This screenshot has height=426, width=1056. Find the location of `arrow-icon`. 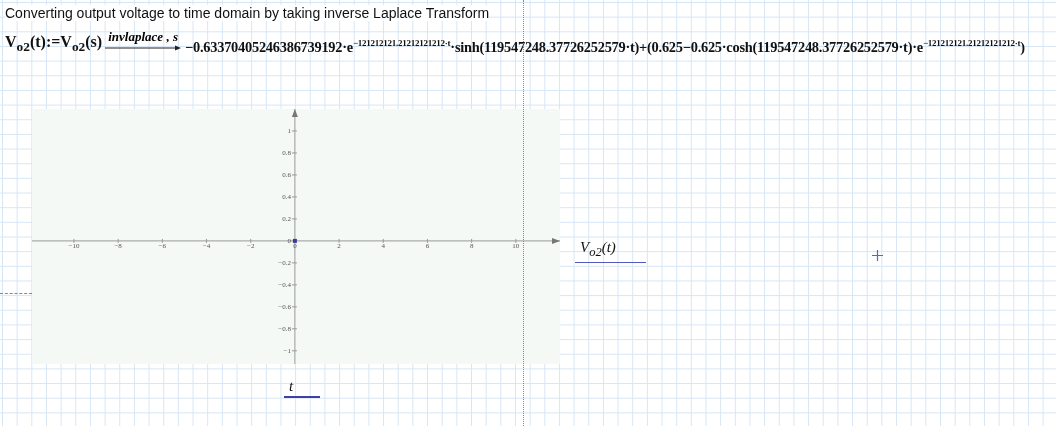

arrow-icon is located at coordinates (143, 48).